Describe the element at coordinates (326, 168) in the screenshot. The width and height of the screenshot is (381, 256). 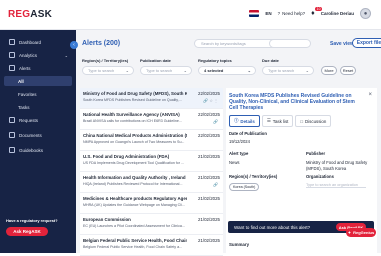
I see `publisher-value-line2: (MFDS), South Korea` at that location.